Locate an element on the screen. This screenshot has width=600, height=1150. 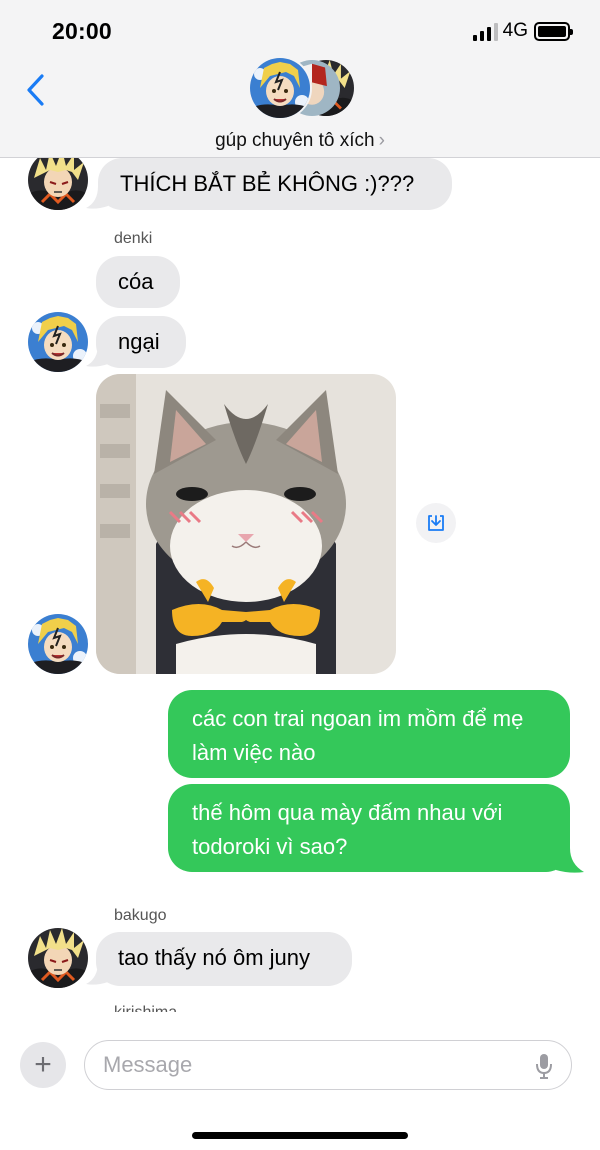
message-bubble-incoming: ngại is located at coordinates (141, 342).